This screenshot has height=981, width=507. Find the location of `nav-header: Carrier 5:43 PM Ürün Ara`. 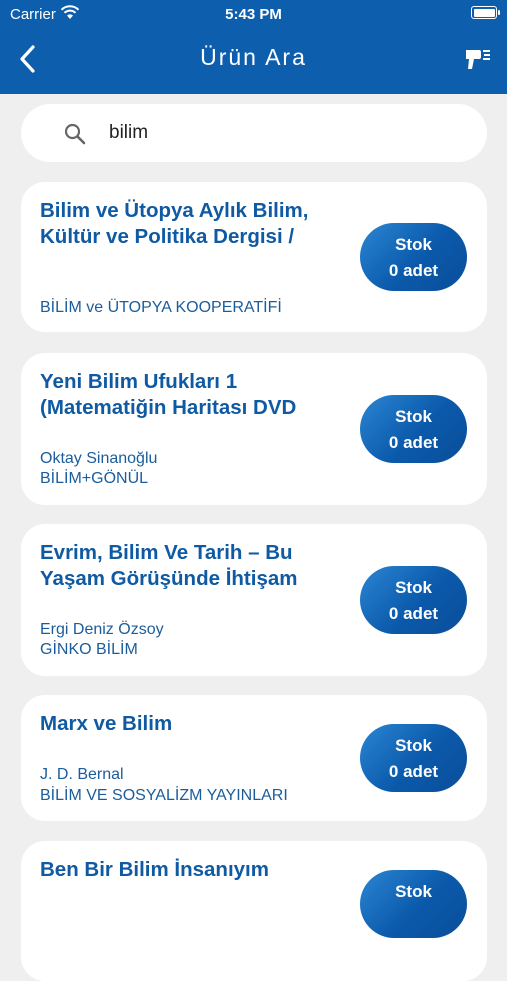

nav-header: Carrier 5:43 PM Ürün Ara is located at coordinates (253, 47).